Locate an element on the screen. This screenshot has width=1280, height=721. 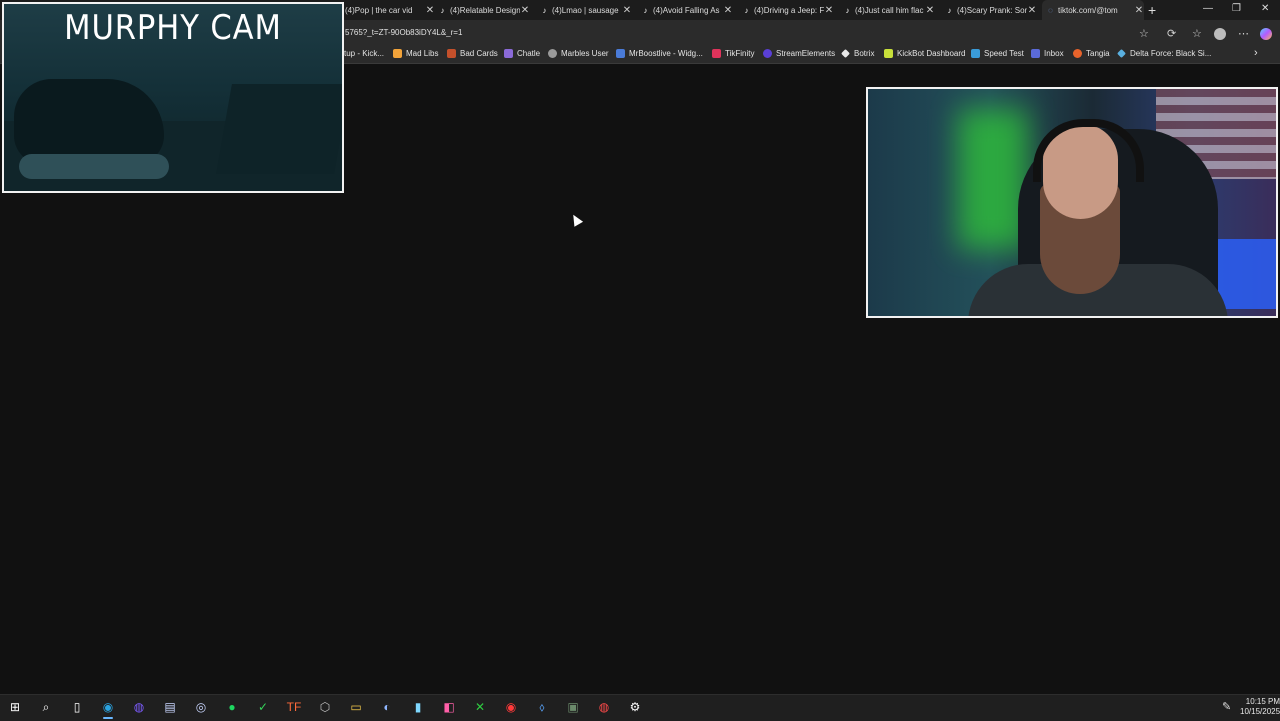
refresh-icon: ⟳ is located at coordinates (1171, 33).